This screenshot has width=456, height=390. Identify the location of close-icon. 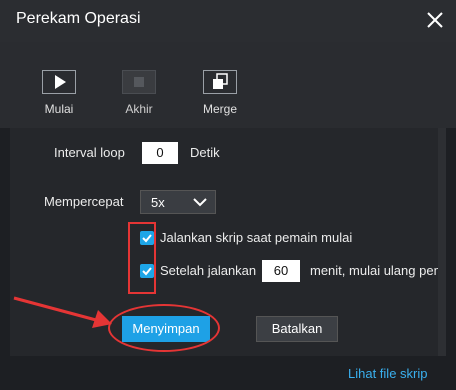
(435, 20).